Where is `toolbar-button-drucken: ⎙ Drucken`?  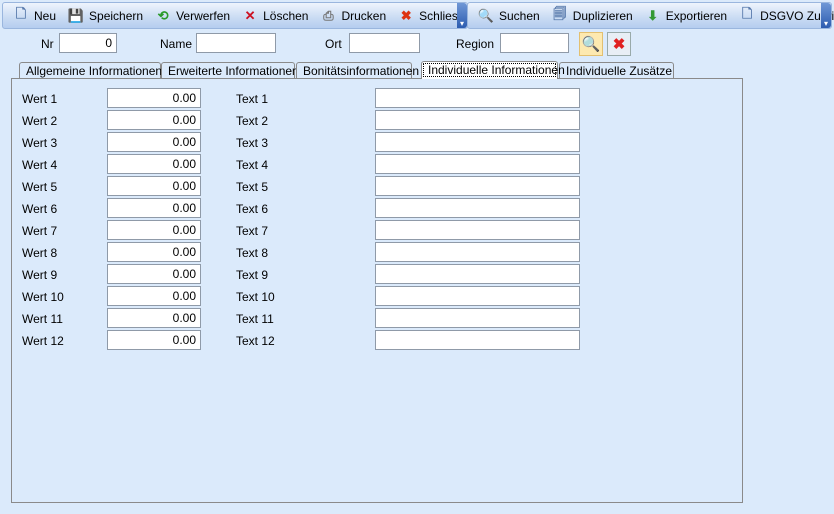 toolbar-button-drucken: ⎙ Drucken is located at coordinates (353, 16).